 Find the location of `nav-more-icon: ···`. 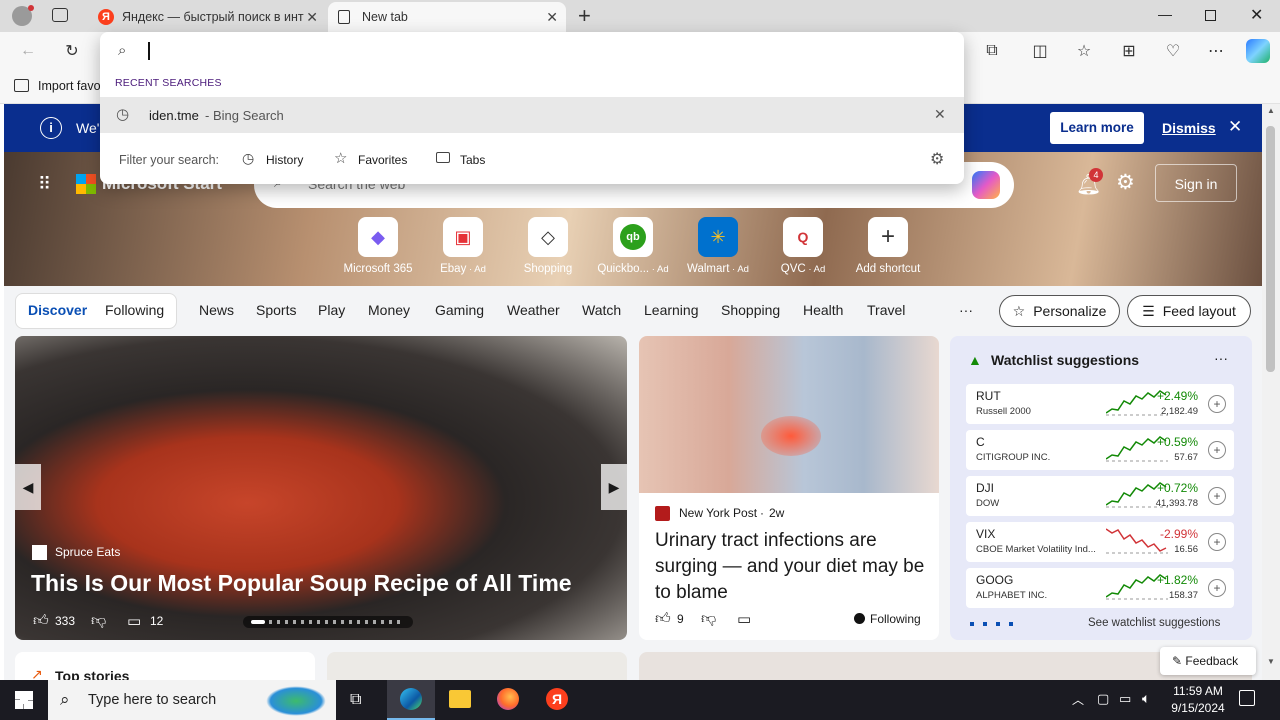

nav-more-icon: ··· is located at coordinates (966, 310).